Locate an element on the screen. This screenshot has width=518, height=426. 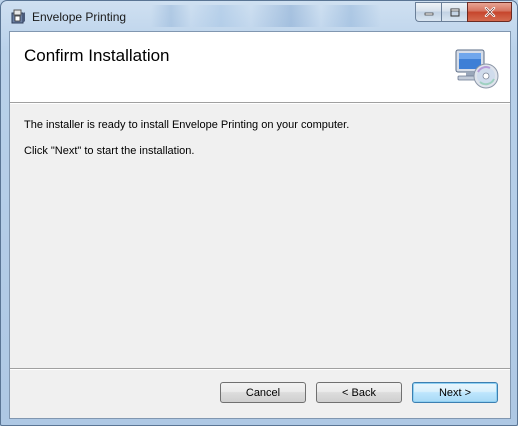
caption-buttons is located at coordinates (463, 12).